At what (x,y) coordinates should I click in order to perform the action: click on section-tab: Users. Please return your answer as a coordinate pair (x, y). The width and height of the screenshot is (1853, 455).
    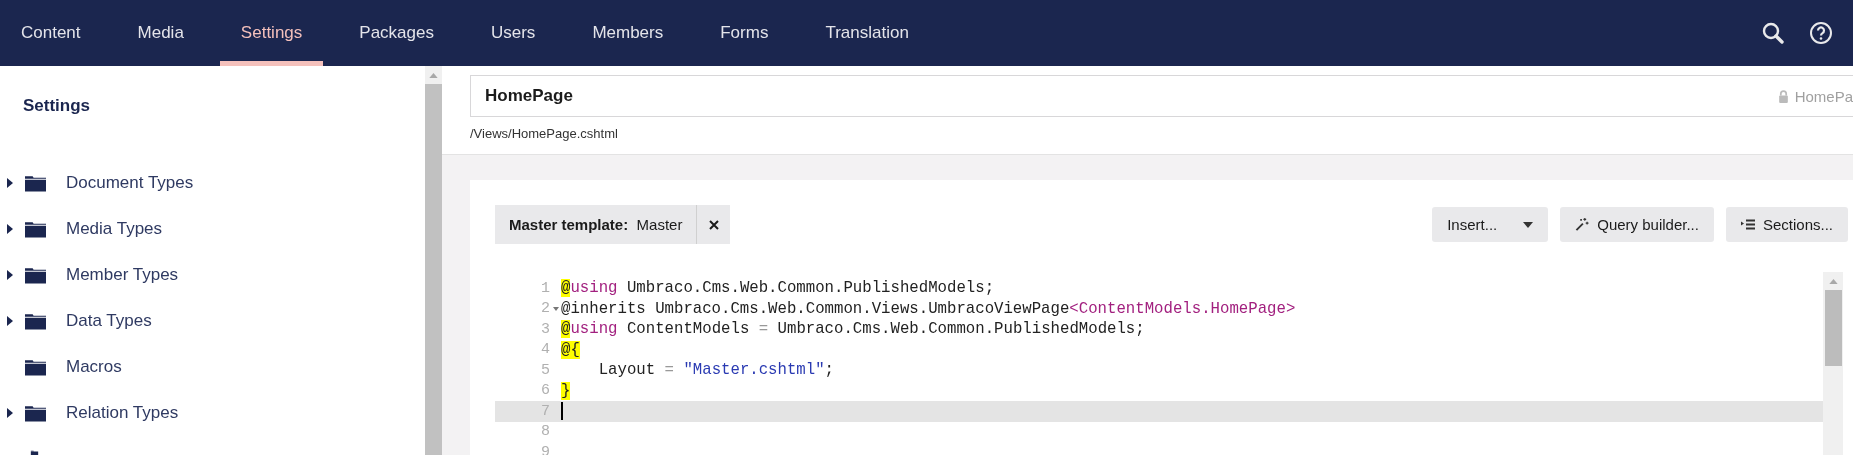
    Looking at the image, I should click on (513, 33).